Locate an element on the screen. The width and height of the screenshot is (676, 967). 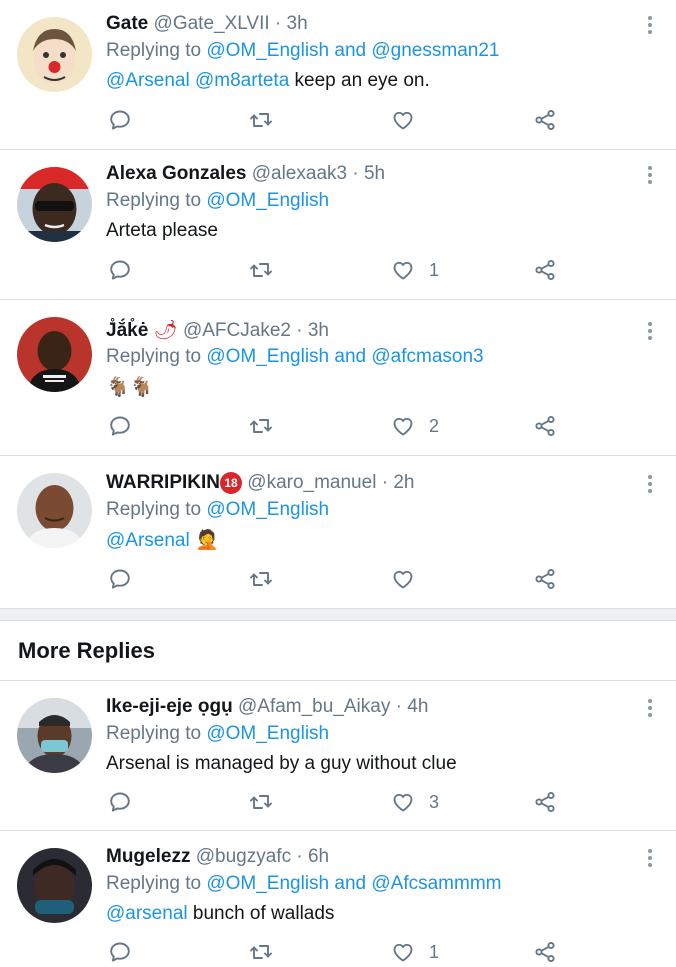
replying-to: Replying to @OM_English and @gnessman21 is located at coordinates (303, 50).